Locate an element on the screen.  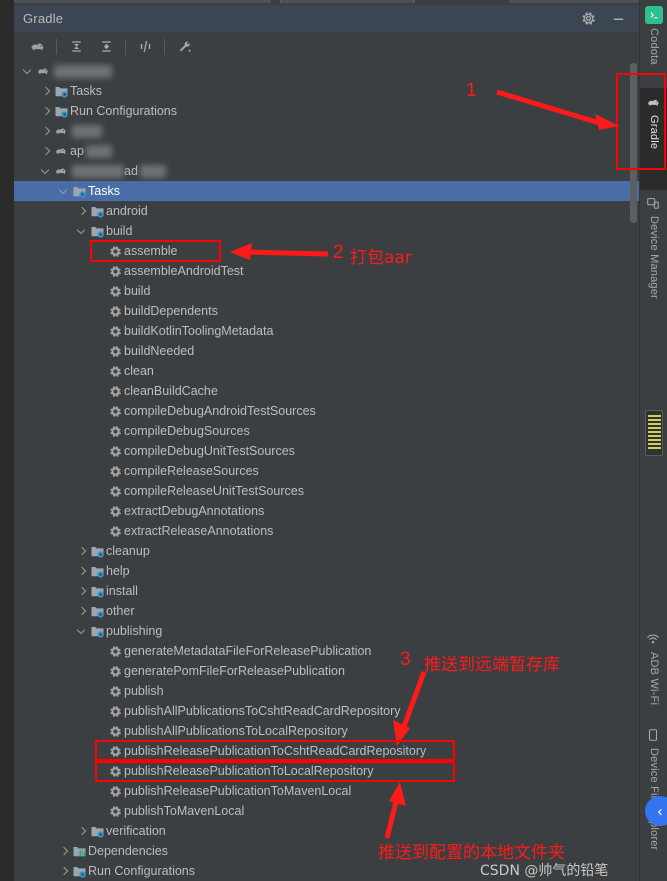
tree-row-selected: Tasks is located at coordinates (326, 191).